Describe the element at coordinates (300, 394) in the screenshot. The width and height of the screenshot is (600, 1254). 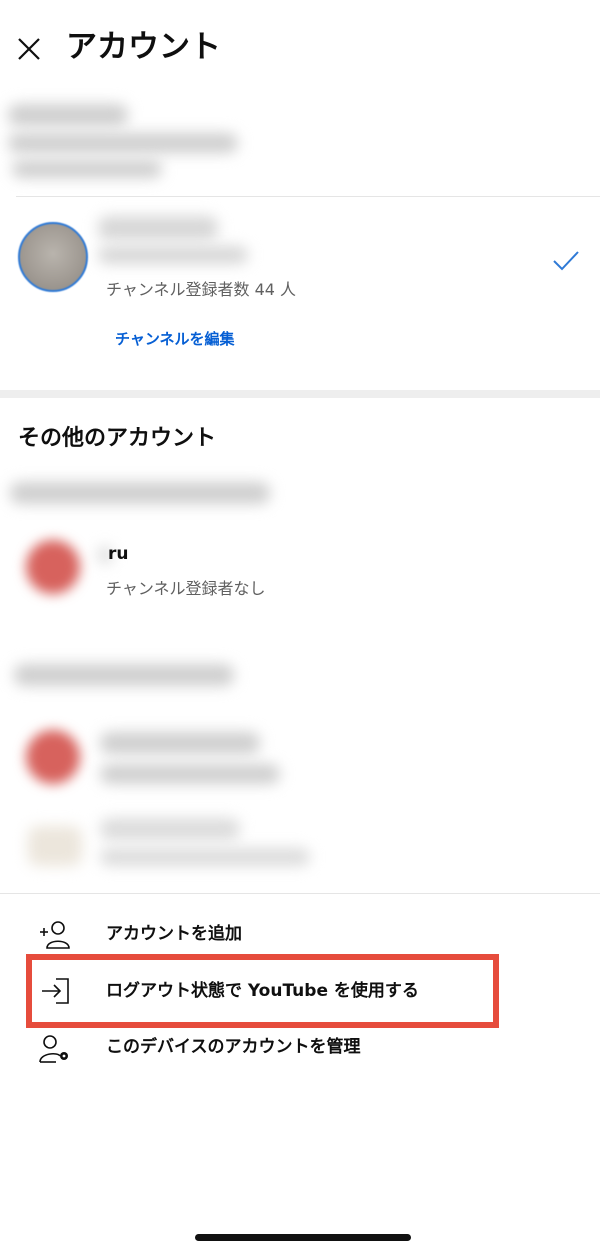
I see `section-divider` at that location.